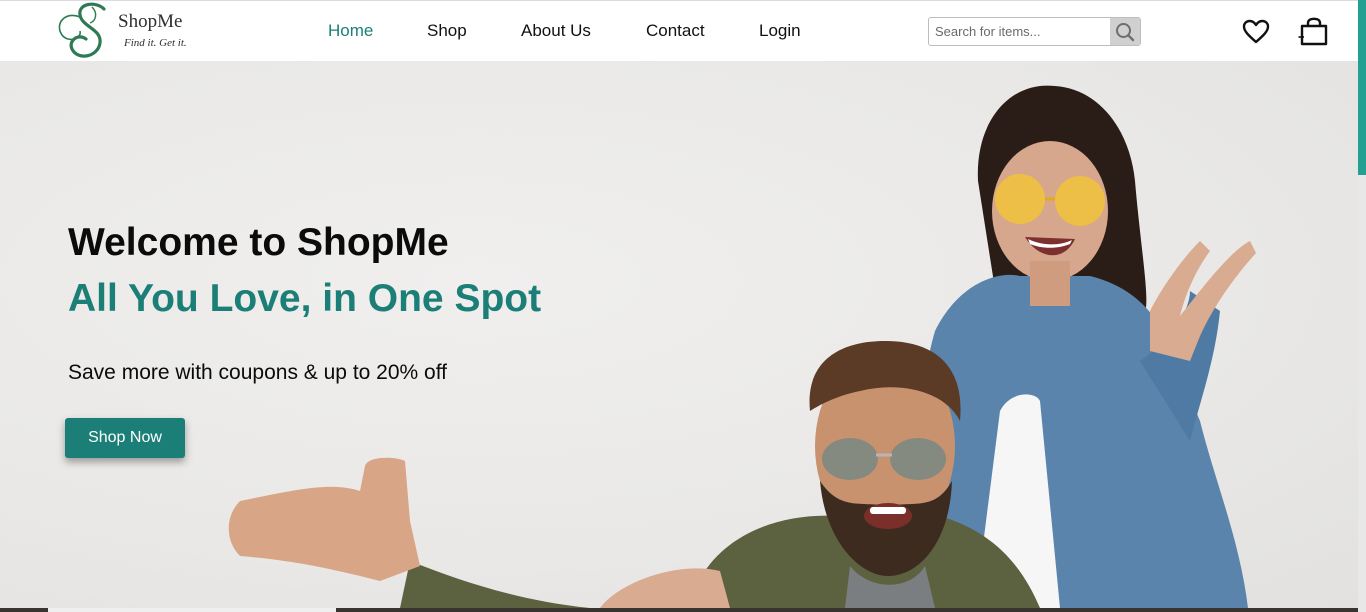 Image resolution: width=1366 pixels, height=612 pixels. Describe the element at coordinates (447, 31) in the screenshot. I see `nav-shop: Shop` at that location.